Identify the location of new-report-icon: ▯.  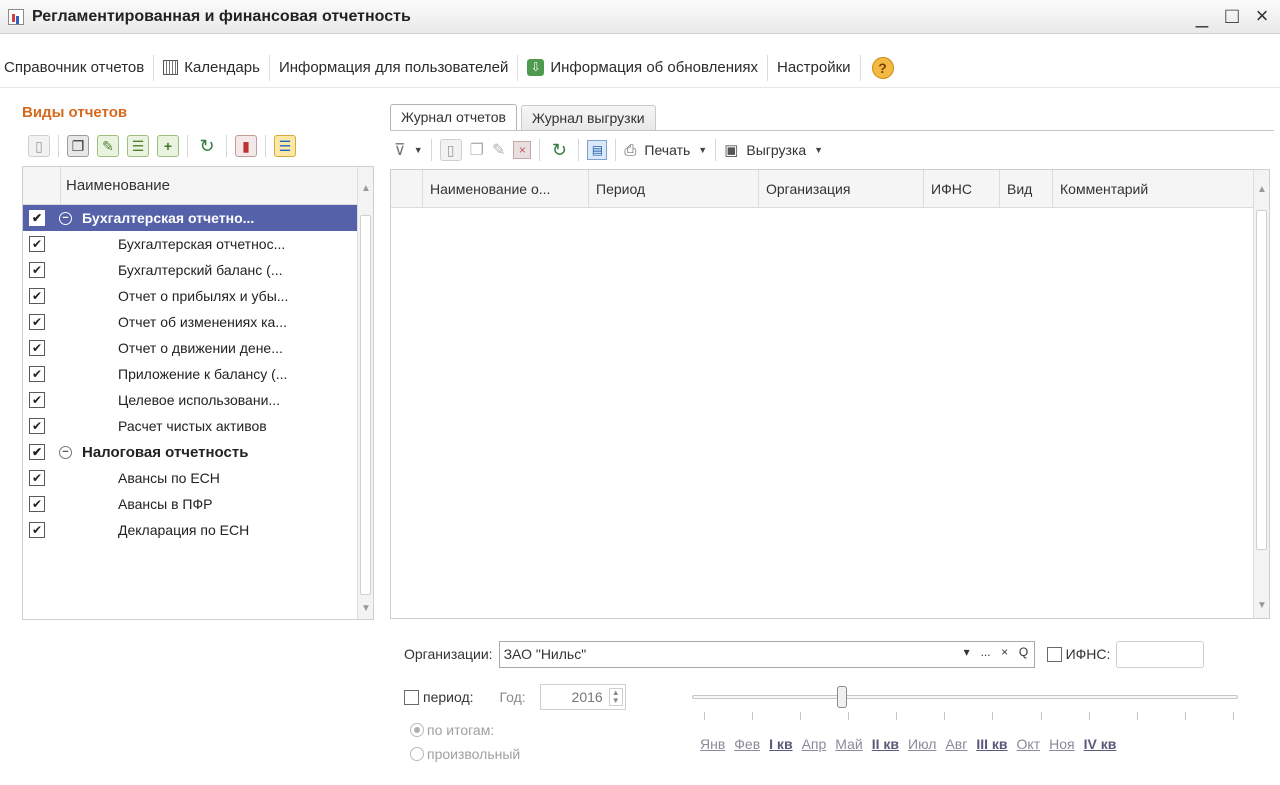
(450, 150).